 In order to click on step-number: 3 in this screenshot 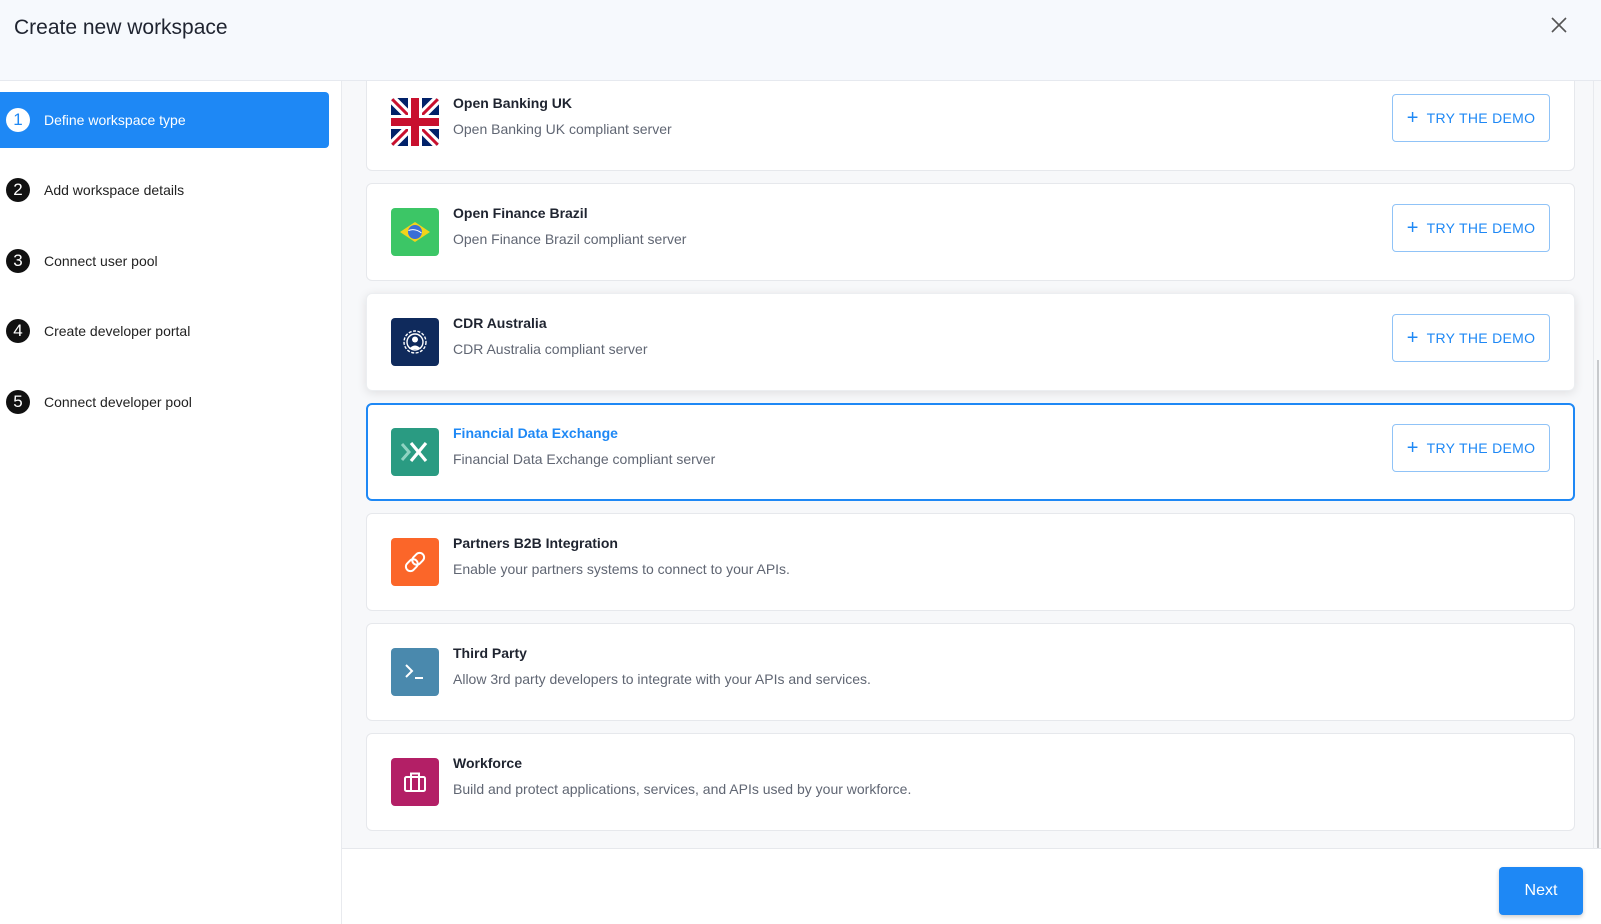, I will do `click(18, 261)`.